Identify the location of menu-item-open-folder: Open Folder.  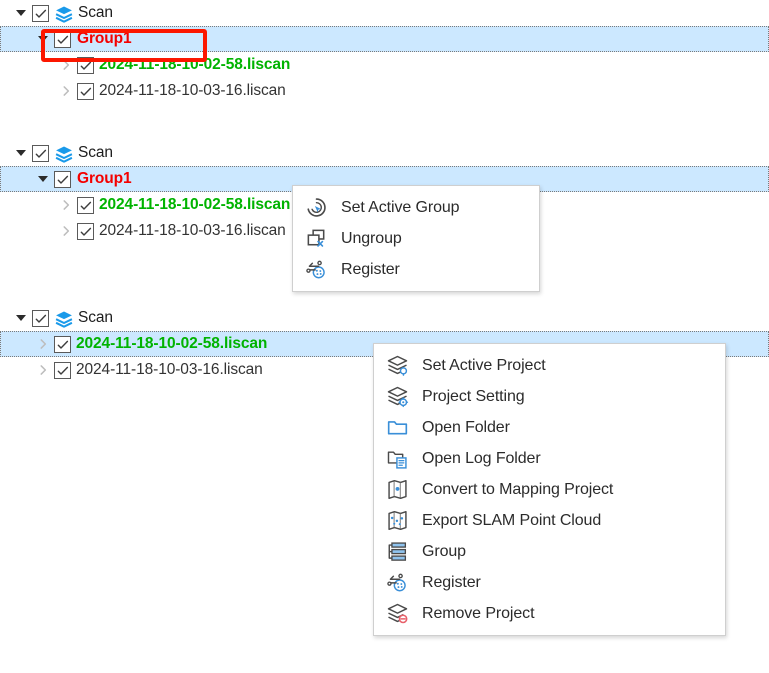
(549, 427).